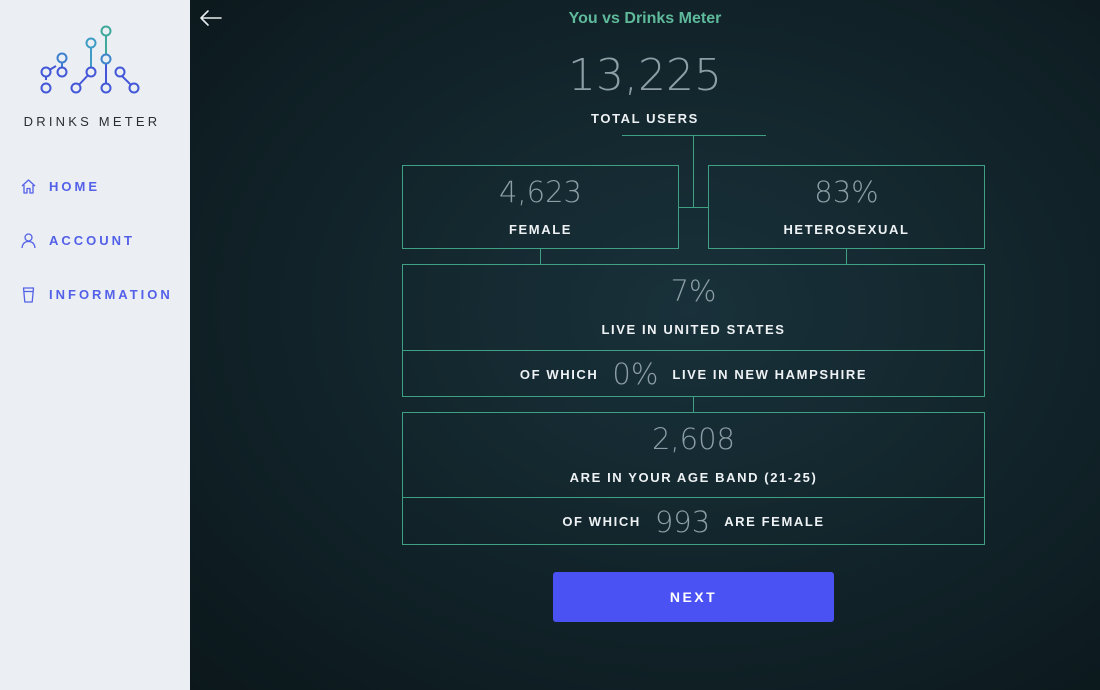 This screenshot has height=690, width=1100. I want to click on logo-text: DRINKS METER, so click(92, 121).